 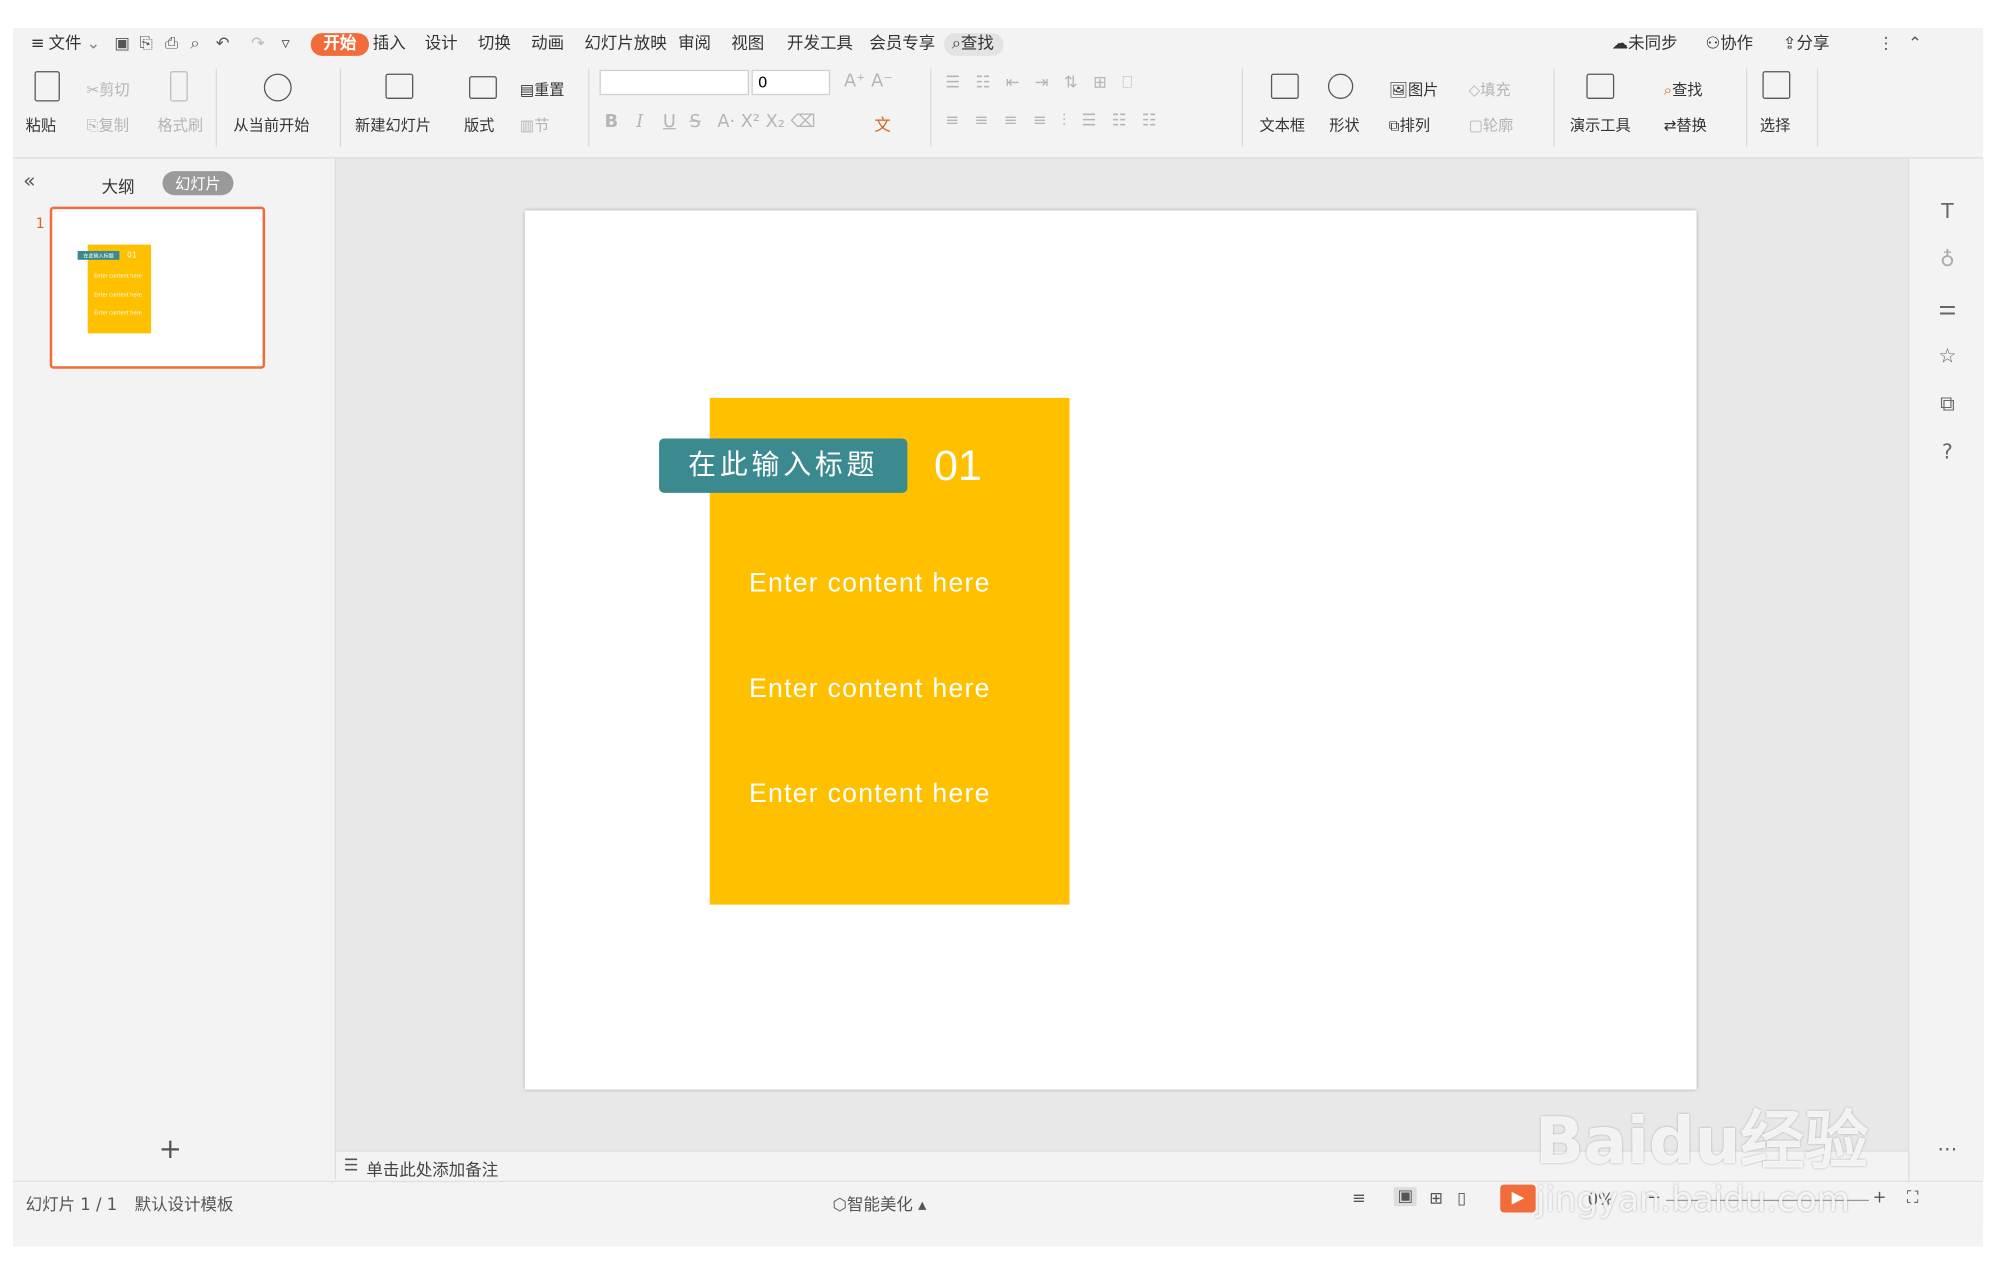 I want to click on layout-icon, so click(x=483, y=87).